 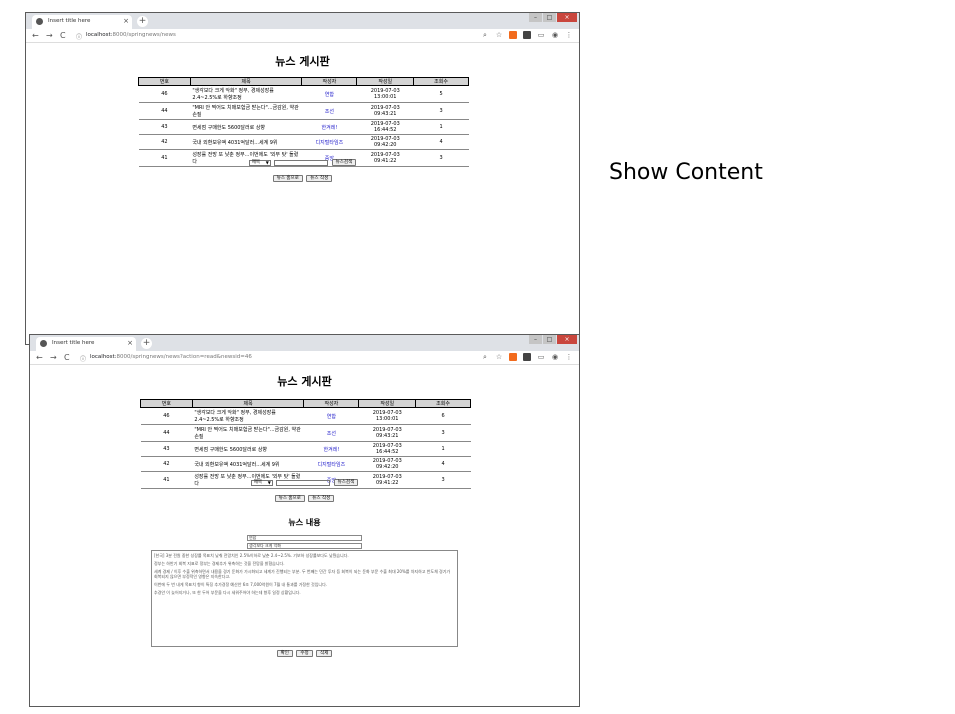 I want to click on confirm-button: 확인, so click(x=284, y=653).